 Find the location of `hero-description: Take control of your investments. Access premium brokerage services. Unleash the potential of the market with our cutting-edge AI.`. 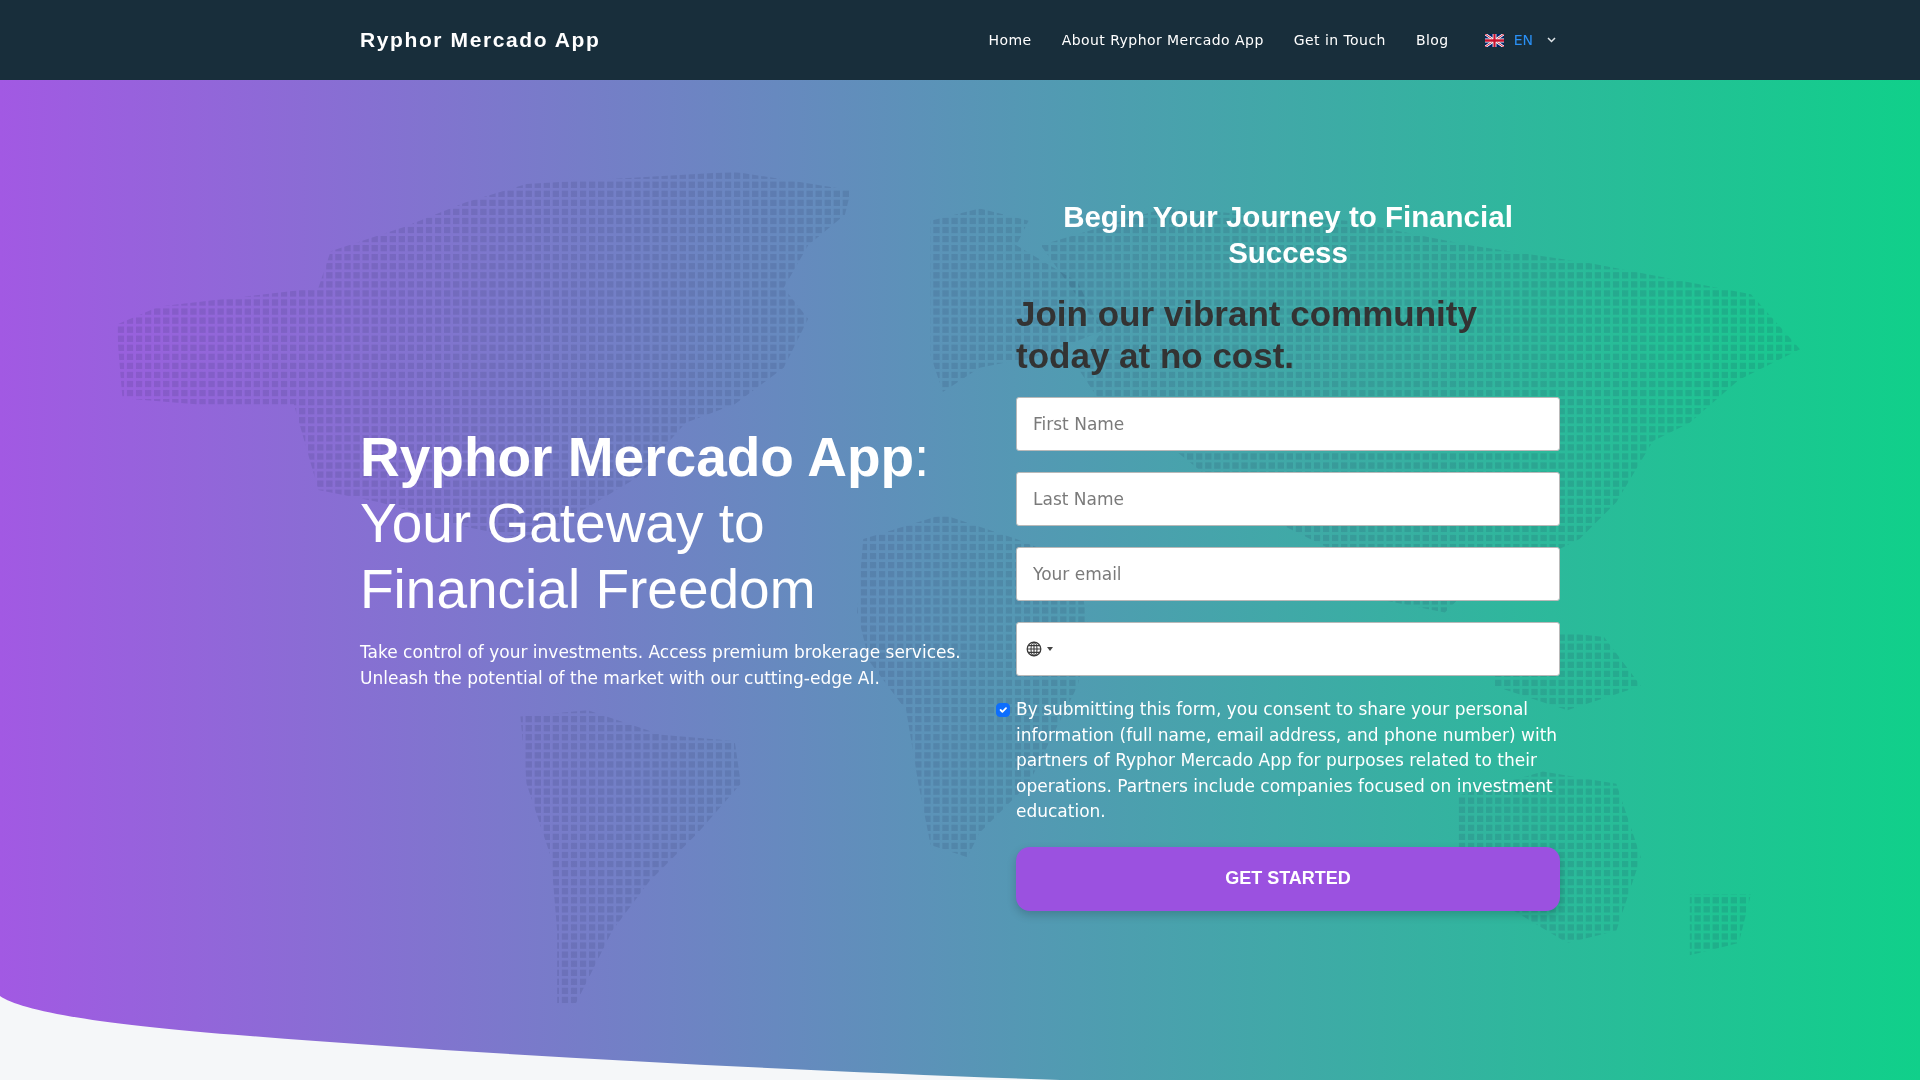

hero-description: Take control of your investments. Access premium brokerage services. Unleash the potential of the market with our cutting-edge AI. is located at coordinates (661, 665).